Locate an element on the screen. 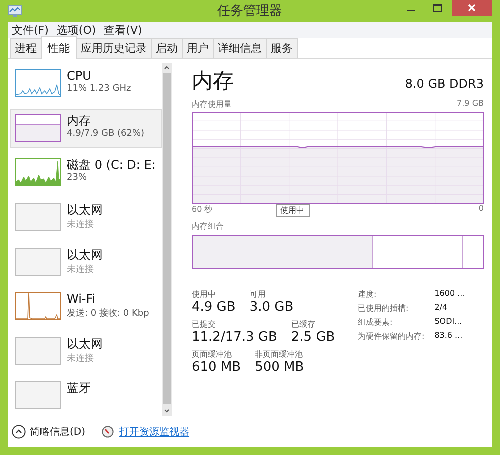  stat-label: 非页面缓冲池 is located at coordinates (279, 354).